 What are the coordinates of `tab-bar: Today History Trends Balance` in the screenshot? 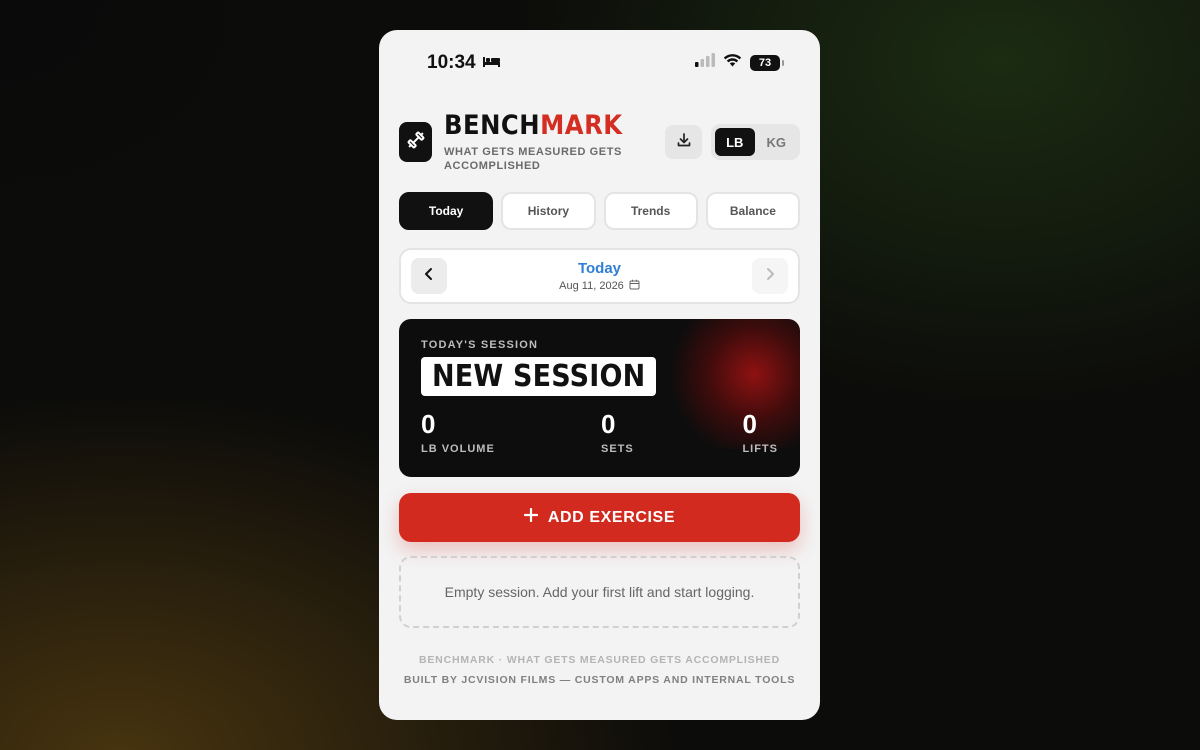 It's located at (599, 211).